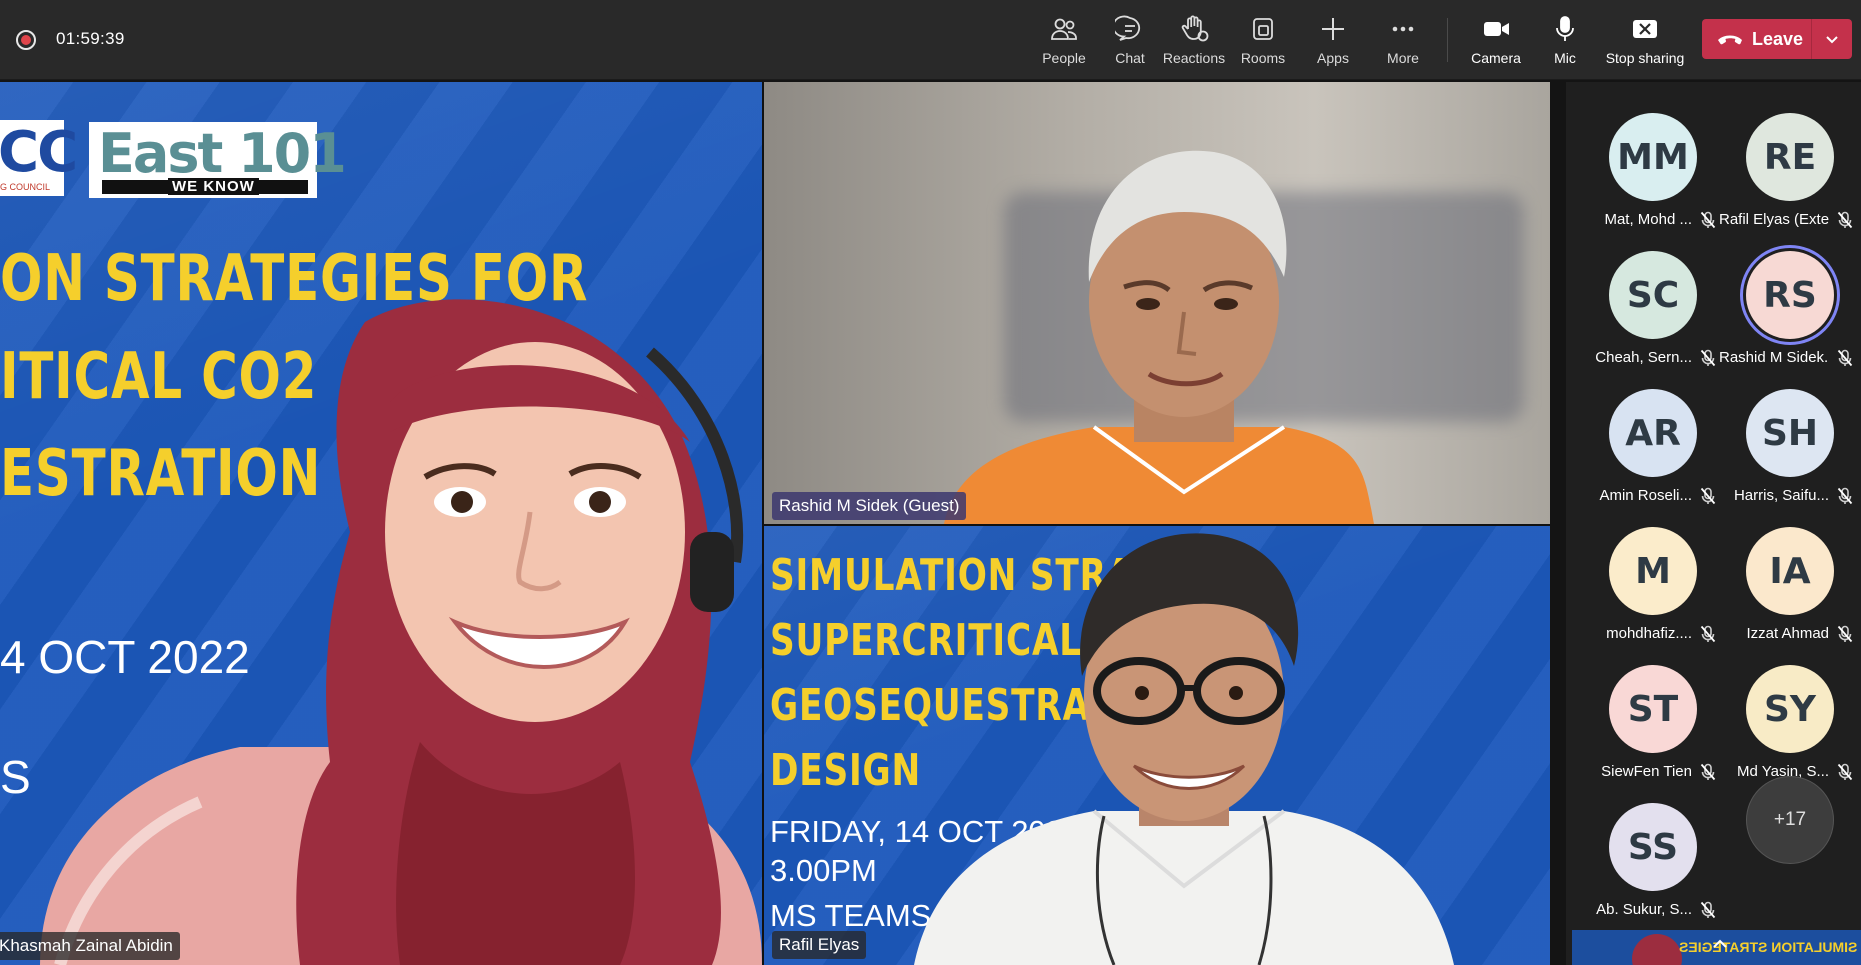 The width and height of the screenshot is (1861, 965). I want to click on chevron-up-icon, so click(1720, 942).